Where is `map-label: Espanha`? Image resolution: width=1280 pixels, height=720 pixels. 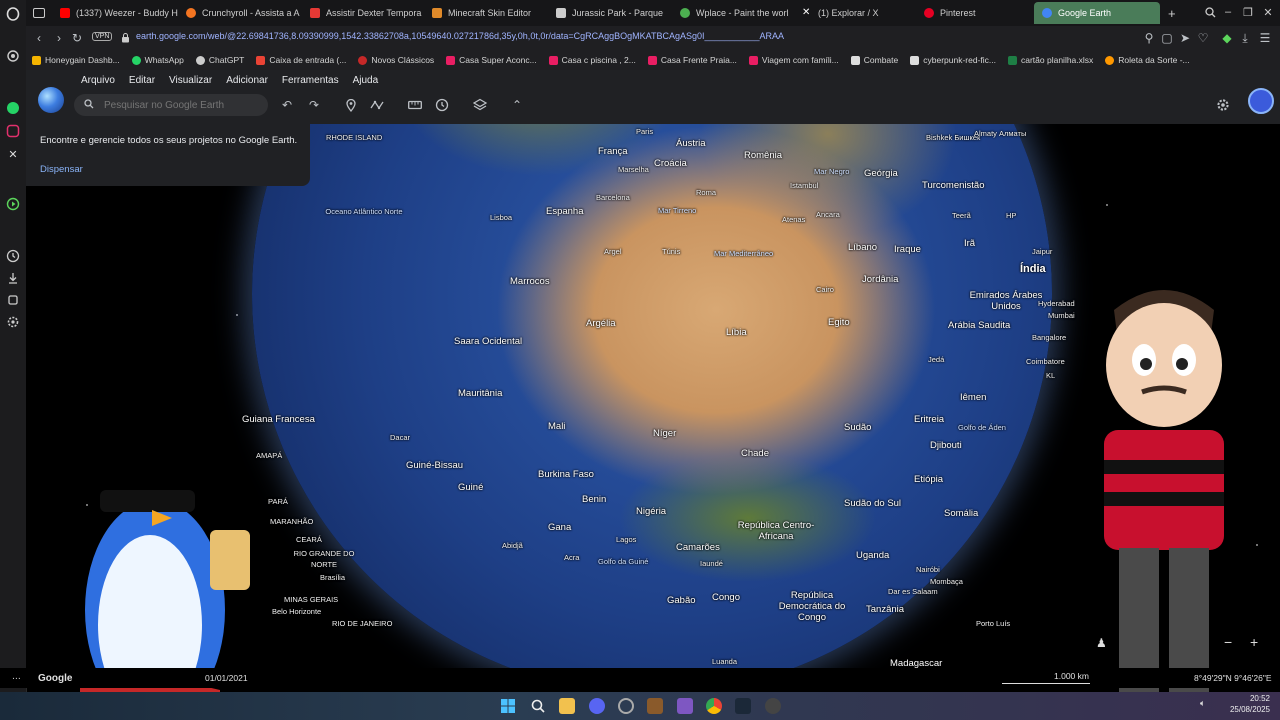
map-label: Espanha is located at coordinates (565, 211).